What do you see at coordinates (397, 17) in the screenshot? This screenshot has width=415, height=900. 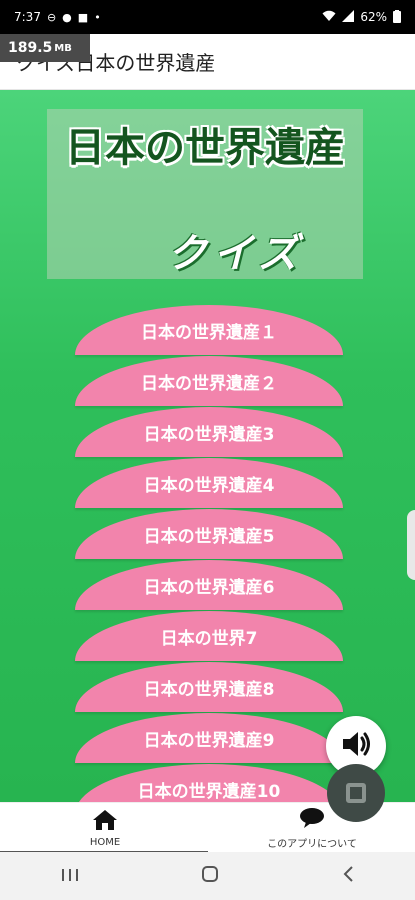 I see `battery-icon` at bounding box center [397, 17].